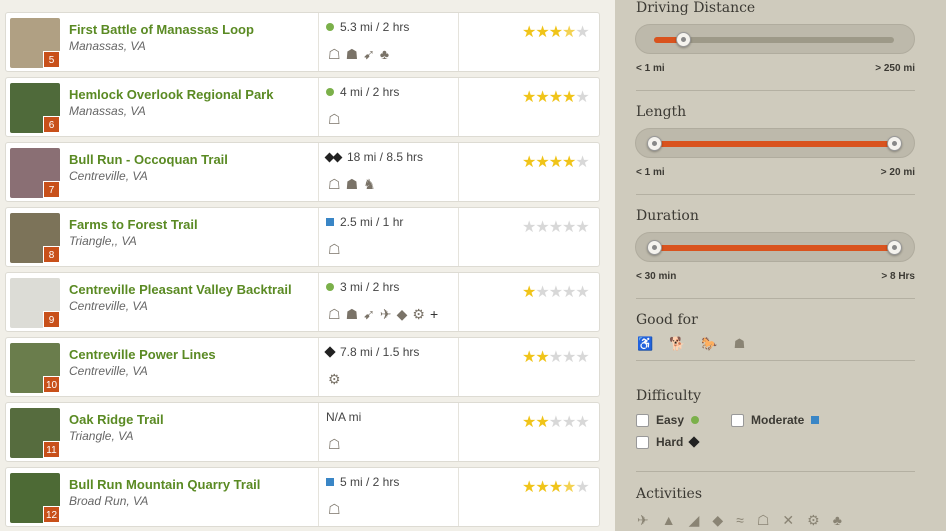  What do you see at coordinates (180, 289) in the screenshot?
I see `trail-name-link: Centreville Pleasant Valley Backtrail` at bounding box center [180, 289].